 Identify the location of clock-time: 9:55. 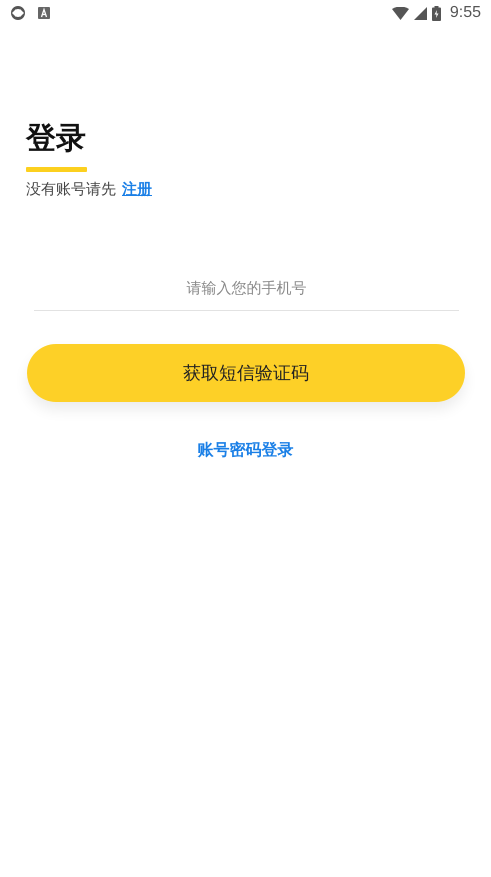
(465, 13).